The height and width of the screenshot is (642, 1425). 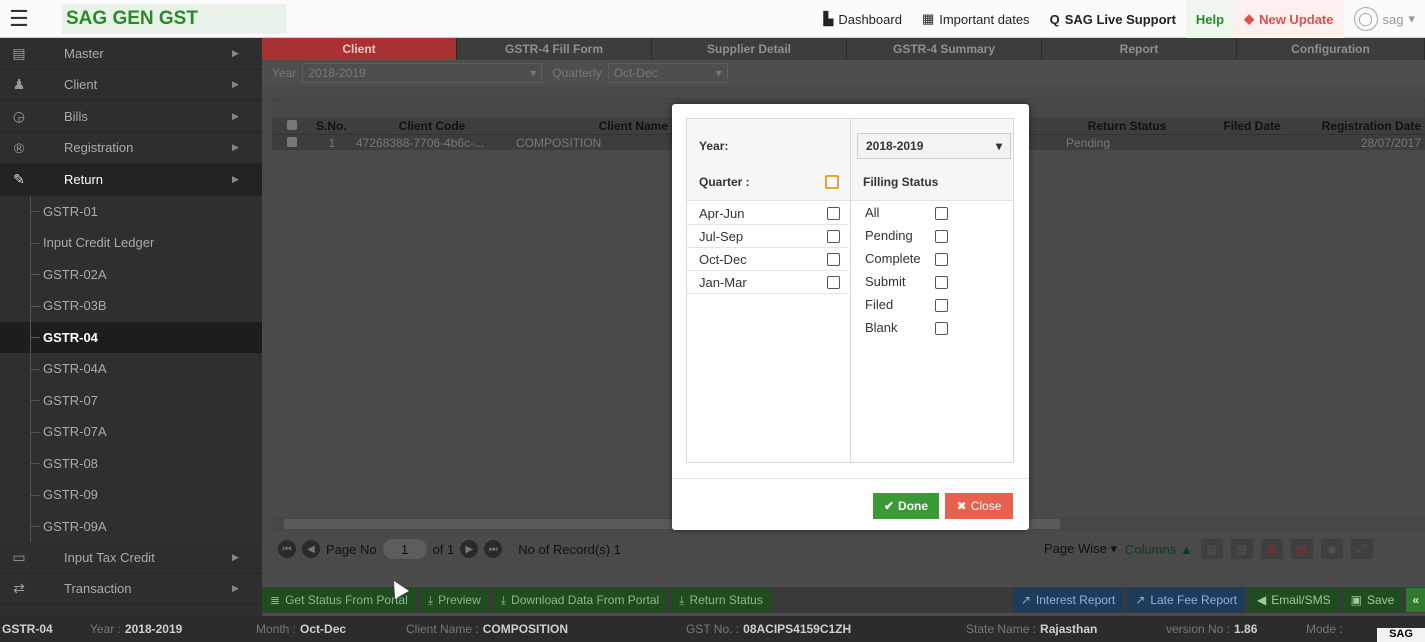 I want to click on export-excel-icon: ▤, so click(x=1241, y=549).